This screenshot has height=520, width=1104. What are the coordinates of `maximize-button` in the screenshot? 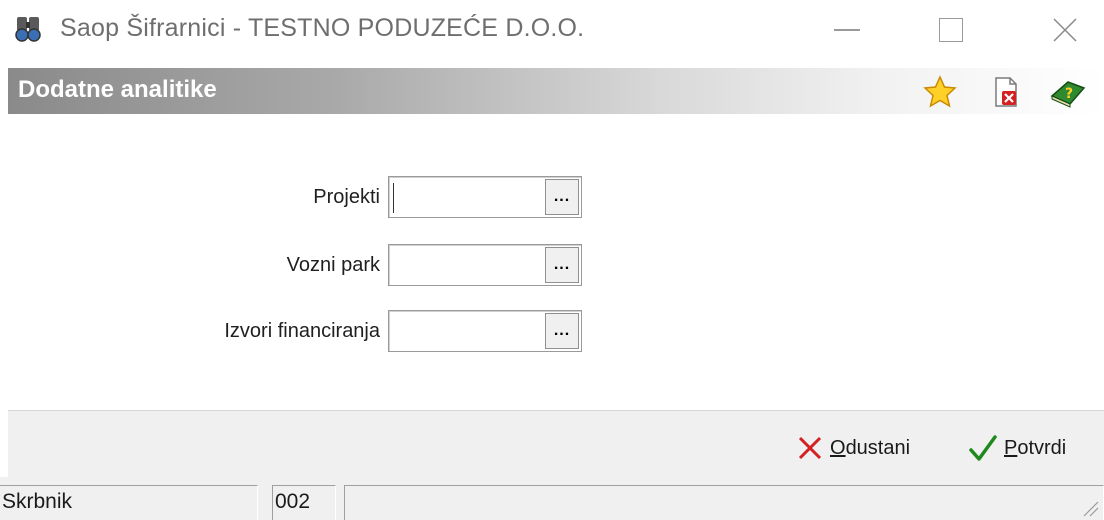 It's located at (951, 30).